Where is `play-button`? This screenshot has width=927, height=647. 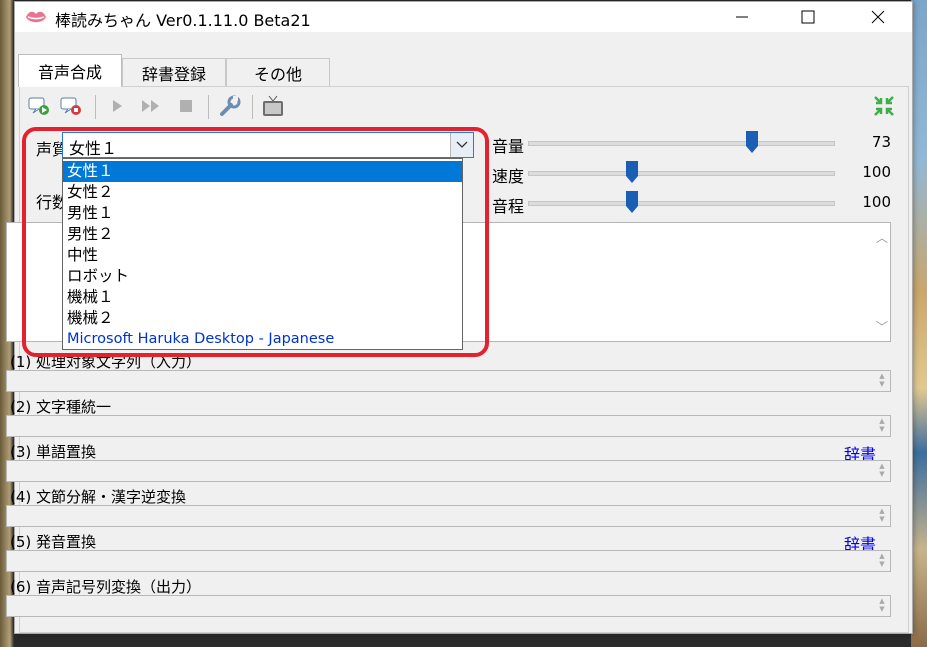
play-button is located at coordinates (117, 106).